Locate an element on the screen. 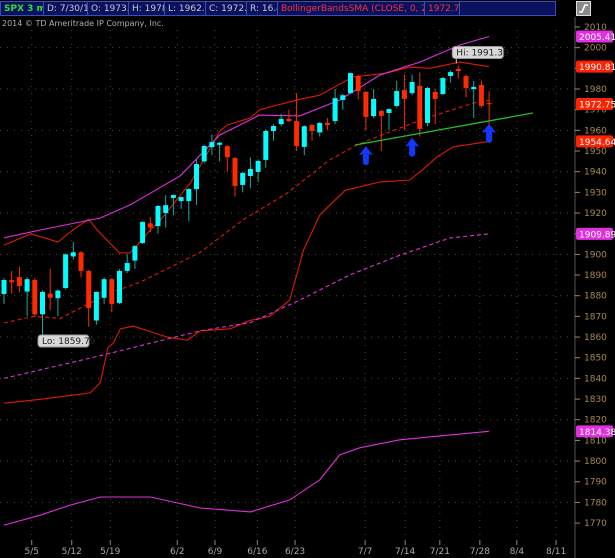 This screenshot has width=615, height=558. y-tick-label: 1890 is located at coordinates (595, 276).